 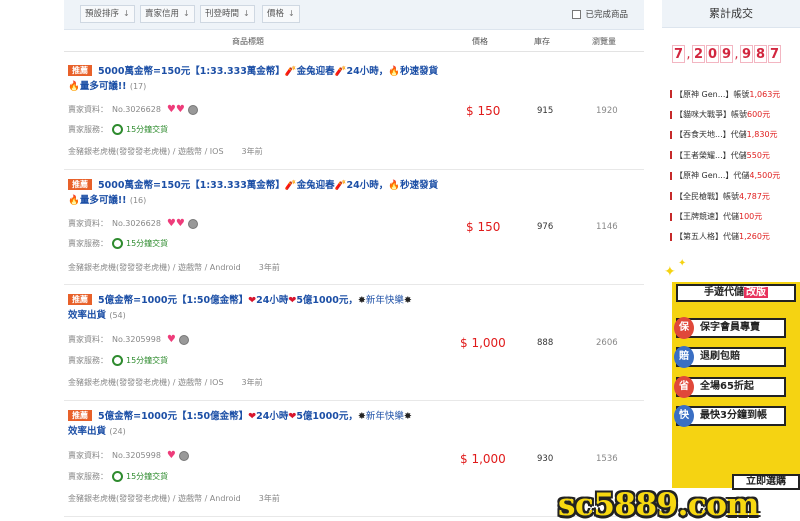 I want to click on burst-icon: ✸, so click(x=407, y=416).